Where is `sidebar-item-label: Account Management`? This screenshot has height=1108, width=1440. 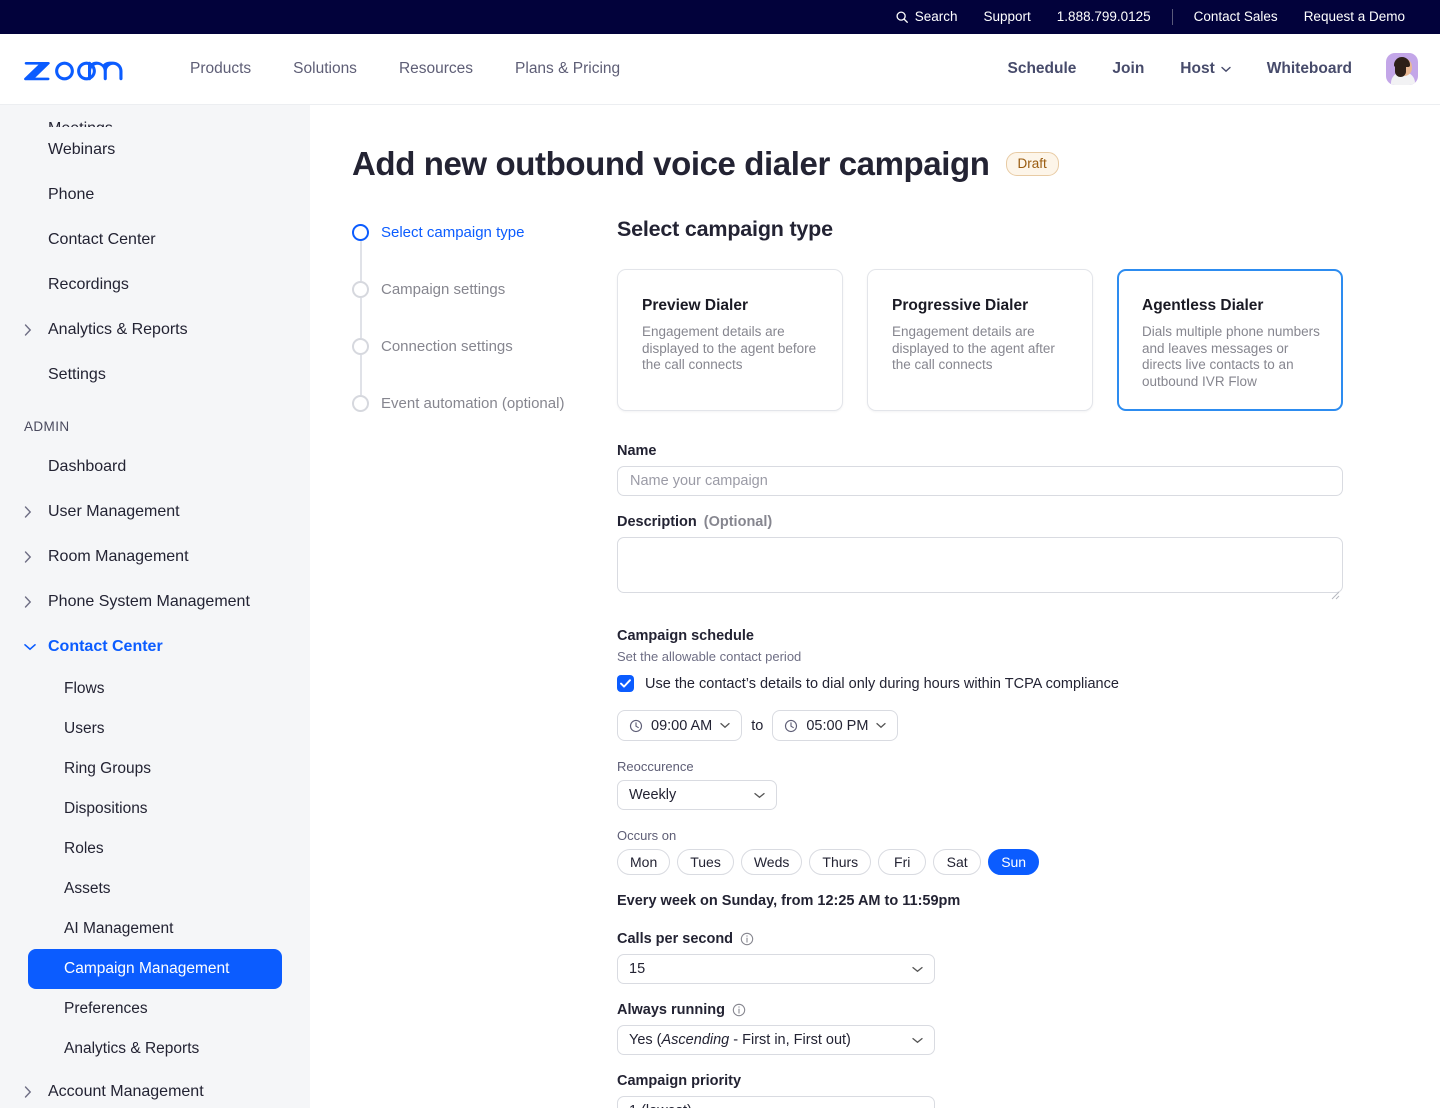
sidebar-item-label: Account Management is located at coordinates (126, 1091).